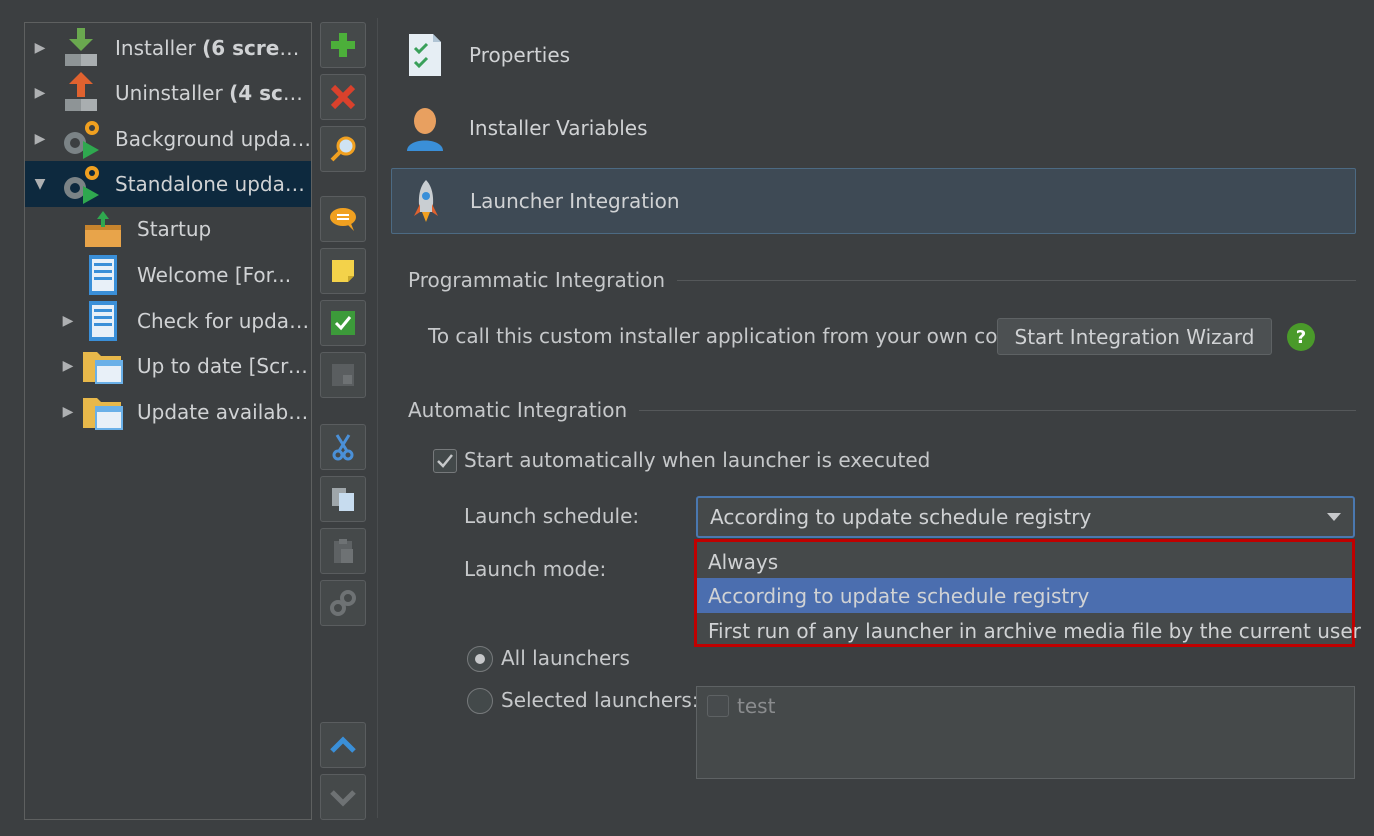 This screenshot has height=836, width=1374. Describe the element at coordinates (552, 516) in the screenshot. I see `launch-schedule-label: Launch schedule:` at that location.